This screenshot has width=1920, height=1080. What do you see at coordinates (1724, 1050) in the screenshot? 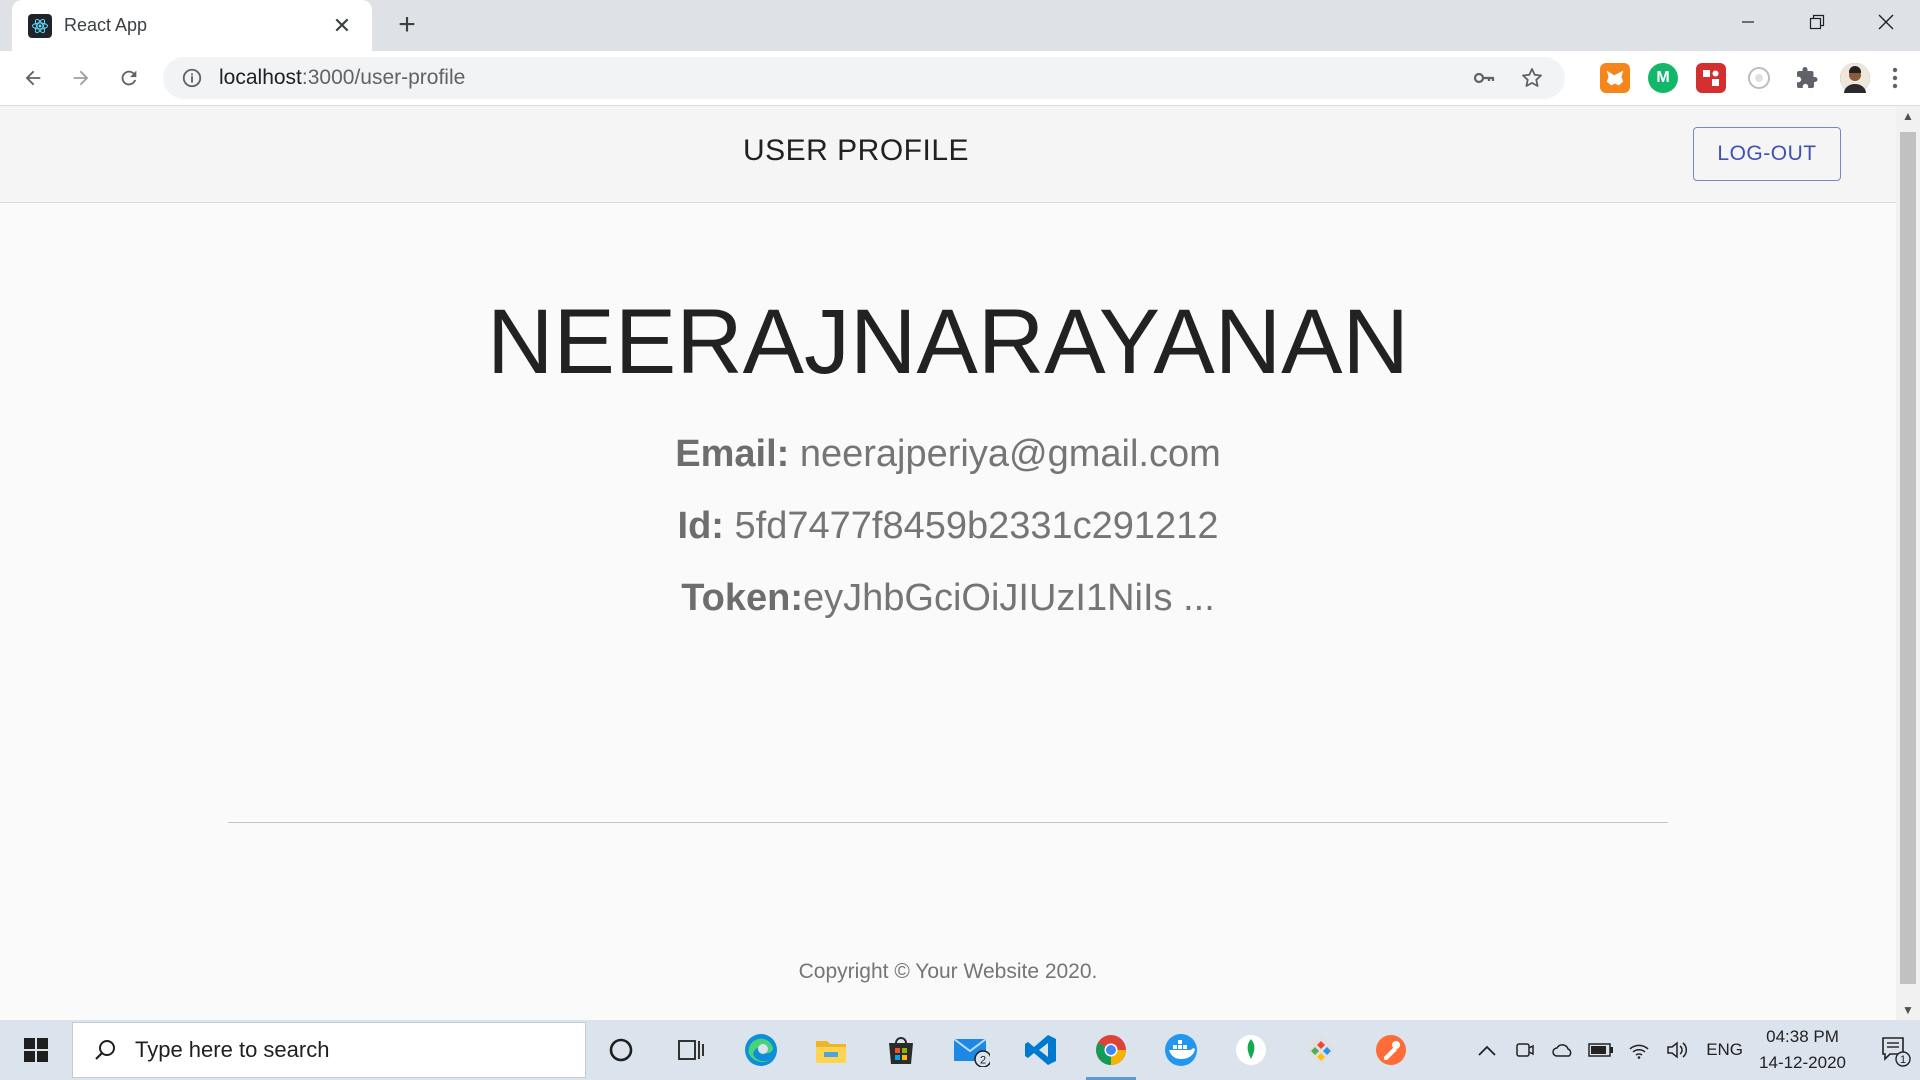
I see `language-indicator: ENG` at bounding box center [1724, 1050].